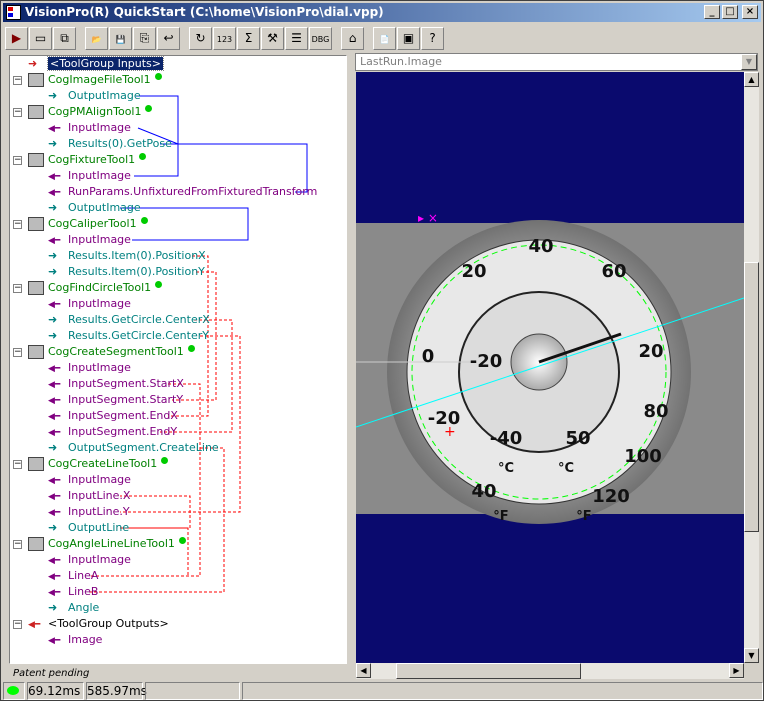 The width and height of the screenshot is (764, 701). What do you see at coordinates (352, 38) in the screenshot?
I see `calibrate-button: ⌂` at bounding box center [352, 38].